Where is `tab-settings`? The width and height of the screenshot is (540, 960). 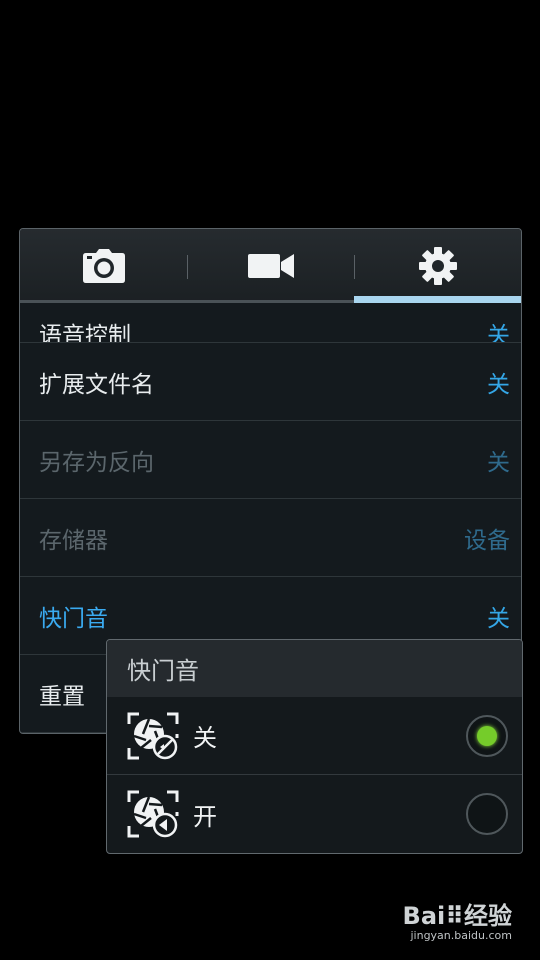 tab-settings is located at coordinates (437, 266).